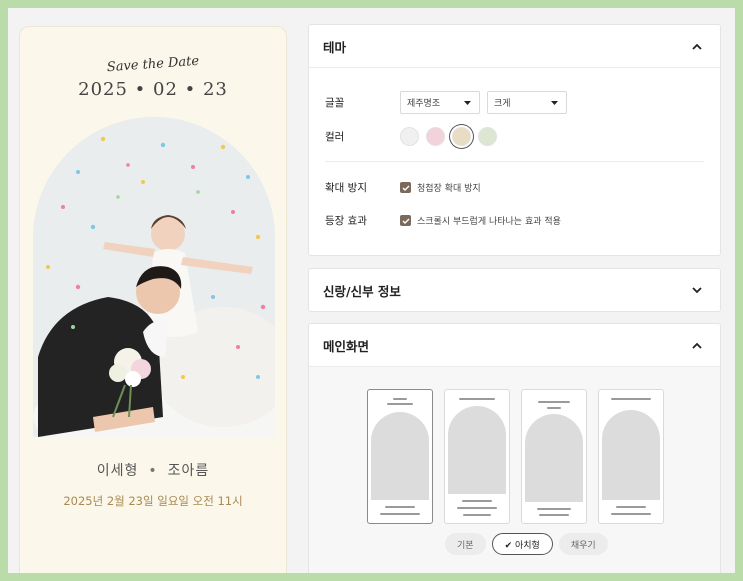 This screenshot has height=581, width=743. What do you see at coordinates (153, 64) in the screenshot?
I see `save-the-date-text: Save the Date` at bounding box center [153, 64].